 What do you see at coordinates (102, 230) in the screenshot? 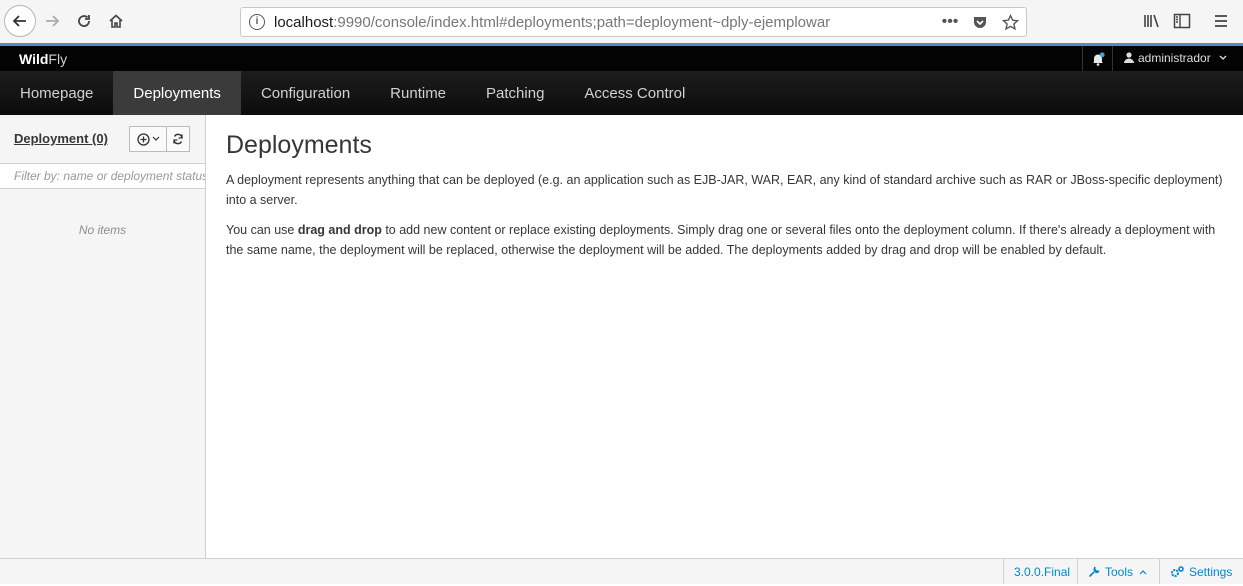
I see `empty-message: No items` at bounding box center [102, 230].